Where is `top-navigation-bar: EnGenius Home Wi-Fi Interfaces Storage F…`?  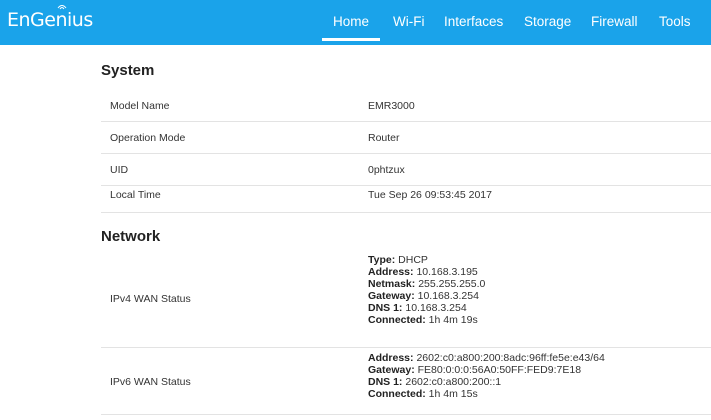 top-navigation-bar: EnGenius Home Wi-Fi Interfaces Storage F… is located at coordinates (355, 22).